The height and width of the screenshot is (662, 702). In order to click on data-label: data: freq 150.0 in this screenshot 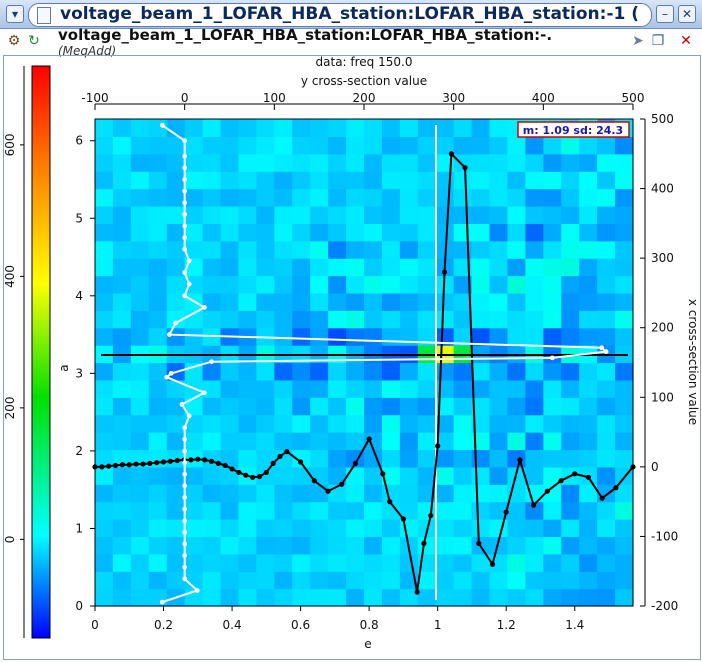, I will do `click(364, 62)`.